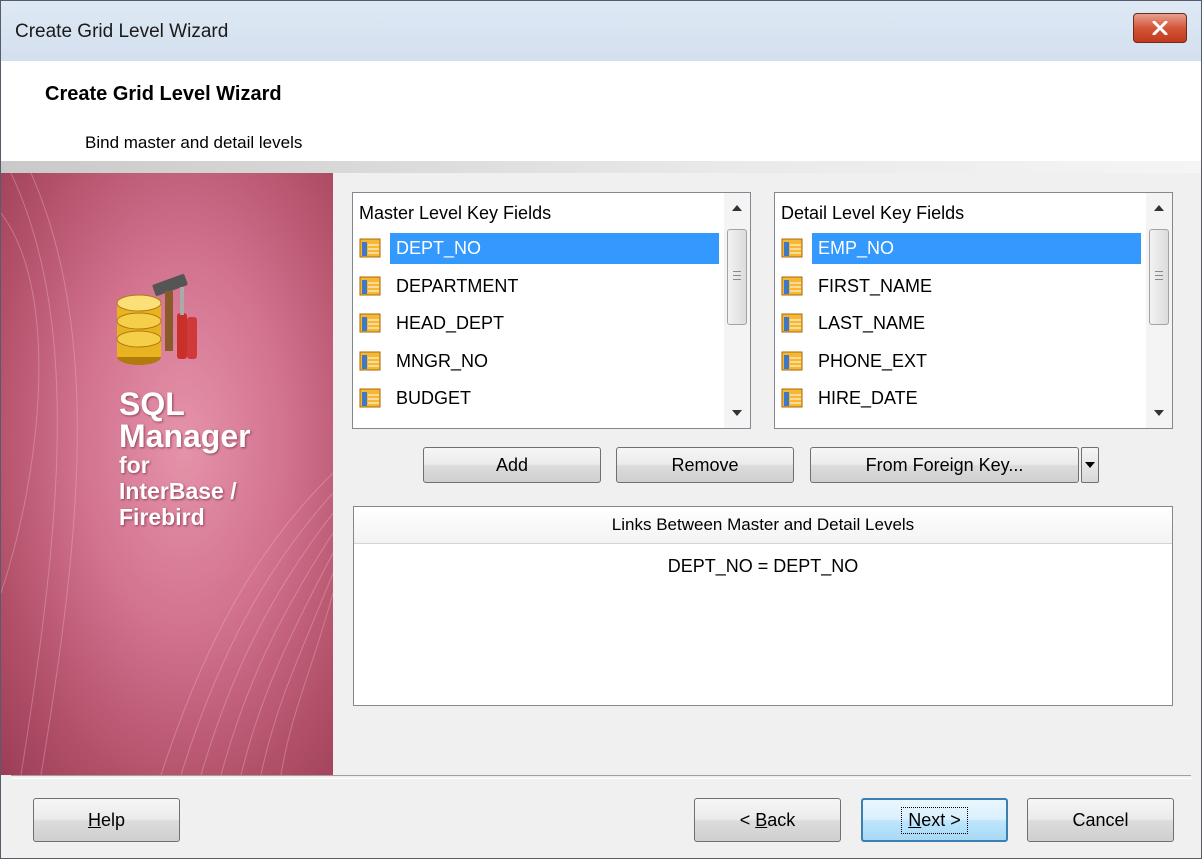  I want to click on list-item-label: EMP_NO, so click(976, 248).